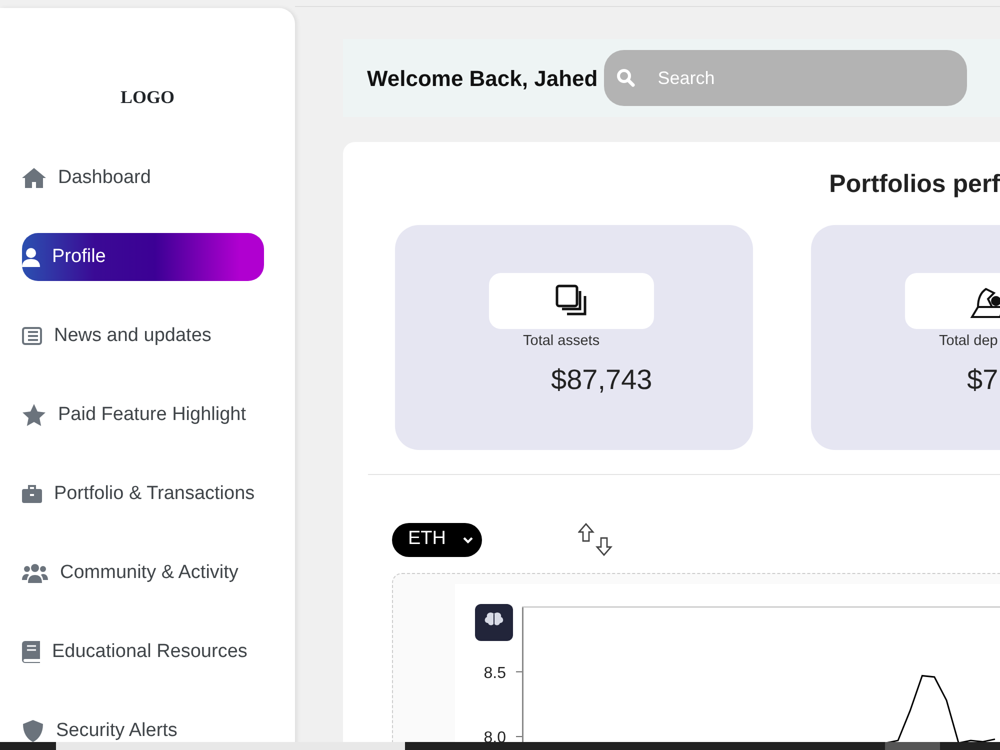  Describe the element at coordinates (143, 178) in the screenshot. I see `sidebar-item: Dashboard` at that location.